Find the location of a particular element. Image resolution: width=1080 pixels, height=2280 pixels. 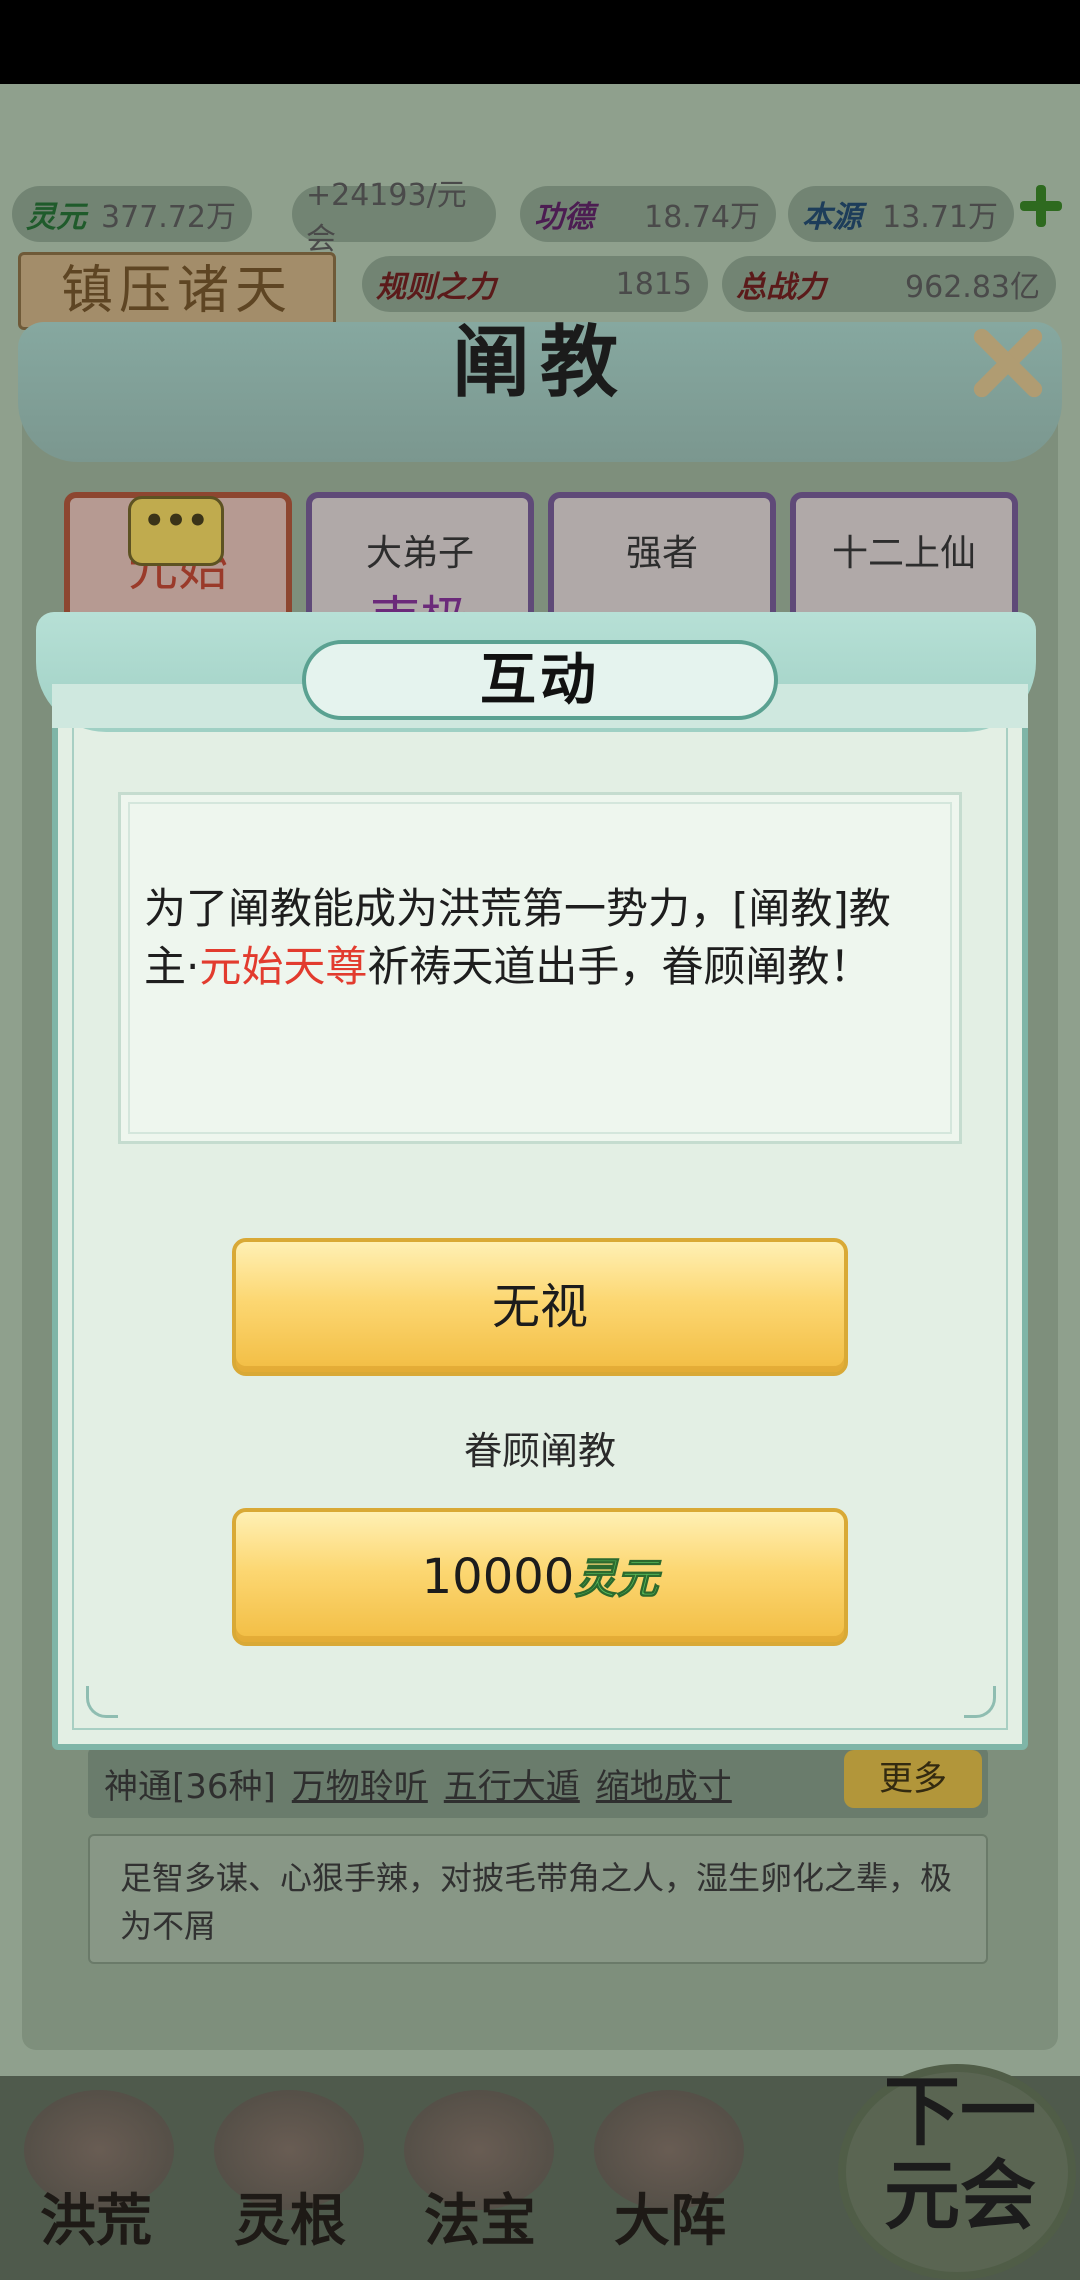

member-card-twelve: 十二上仙 is located at coordinates (904, 562).